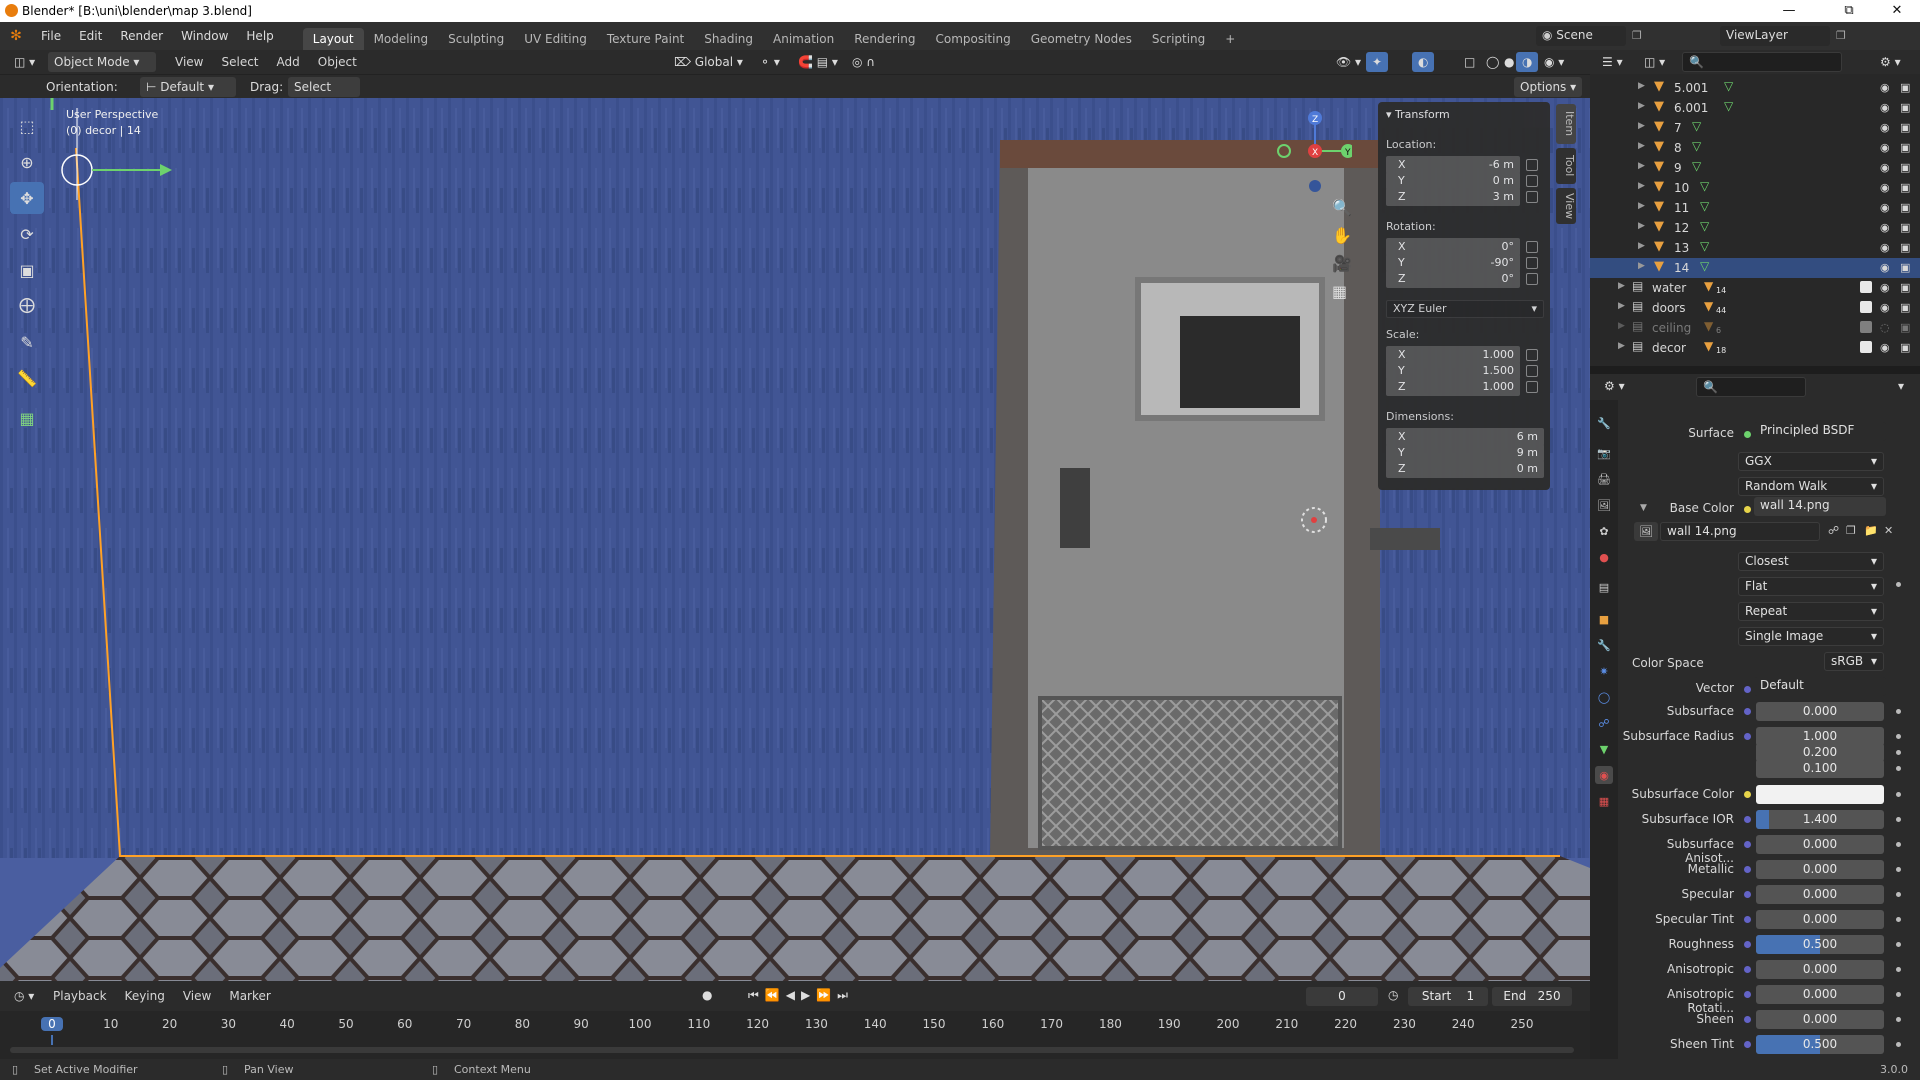  I want to click on outliner-object-row: ▶ ▼ 7 ▽ ◉ ▣, so click(1755, 128).